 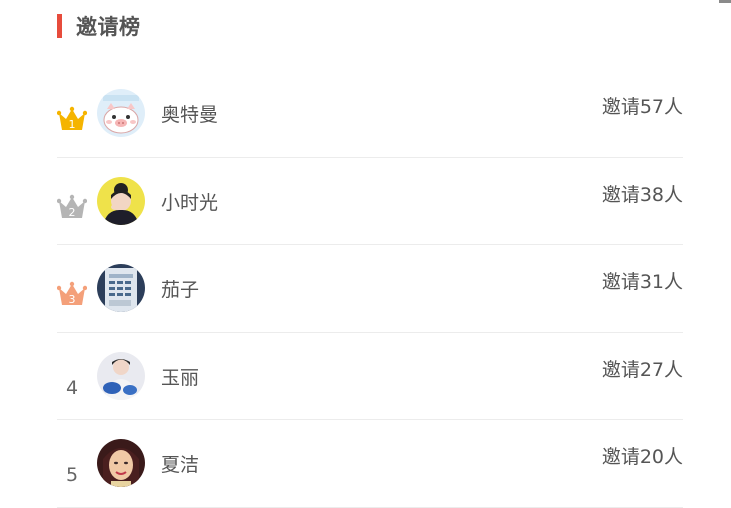 What do you see at coordinates (121, 200) in the screenshot?
I see `girl-yellow-avatar` at bounding box center [121, 200].